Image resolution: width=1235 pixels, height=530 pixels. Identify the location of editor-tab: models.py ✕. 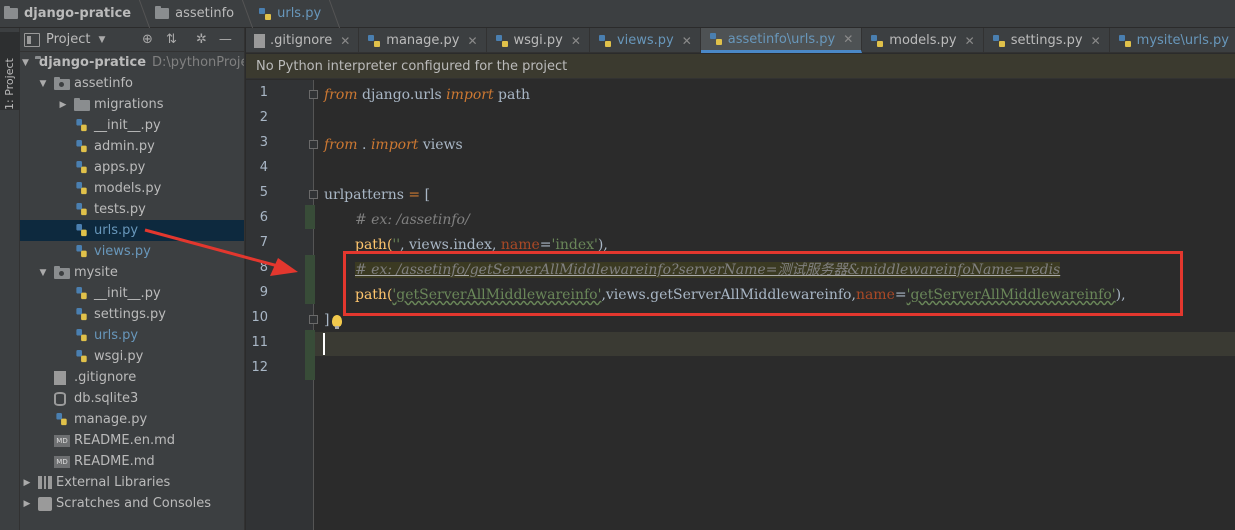
(923, 40).